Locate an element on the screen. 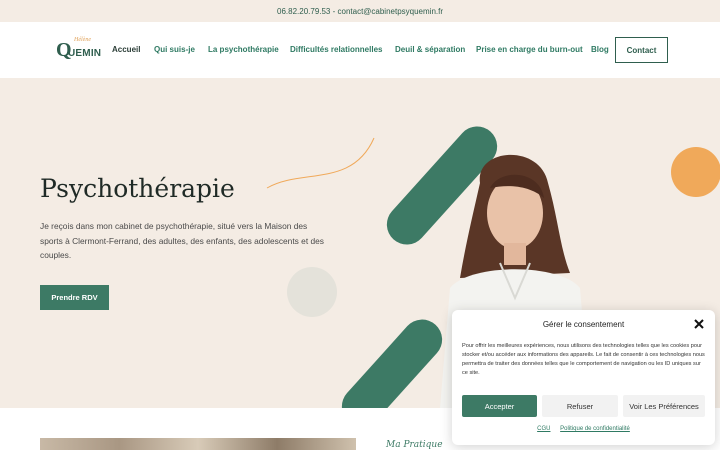 The height and width of the screenshot is (450, 720). logo-surname: UEMIN is located at coordinates (85, 53).